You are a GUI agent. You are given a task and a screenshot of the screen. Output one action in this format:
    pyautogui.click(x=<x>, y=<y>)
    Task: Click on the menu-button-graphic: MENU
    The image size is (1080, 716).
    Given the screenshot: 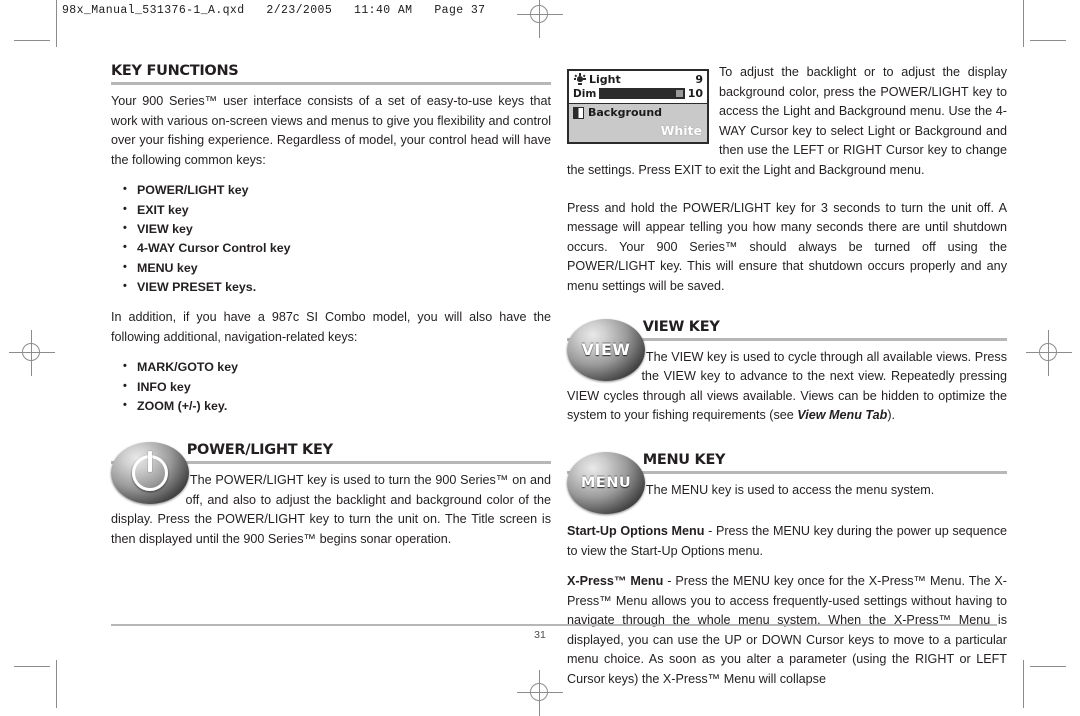 What is the action you would take?
    pyautogui.click(x=609, y=482)
    